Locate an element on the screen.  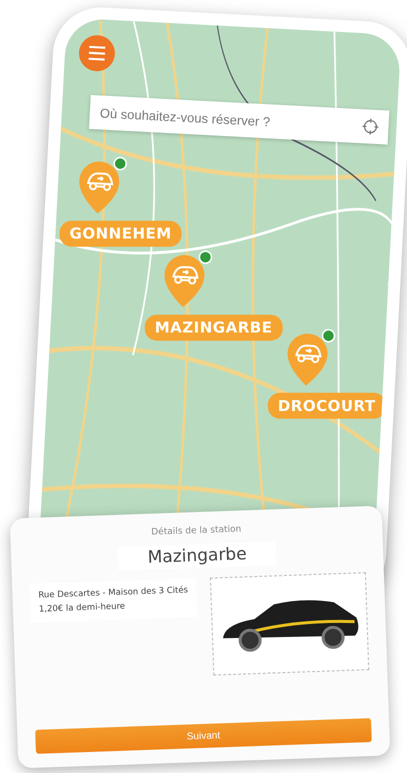
locate-icon is located at coordinates (370, 126).